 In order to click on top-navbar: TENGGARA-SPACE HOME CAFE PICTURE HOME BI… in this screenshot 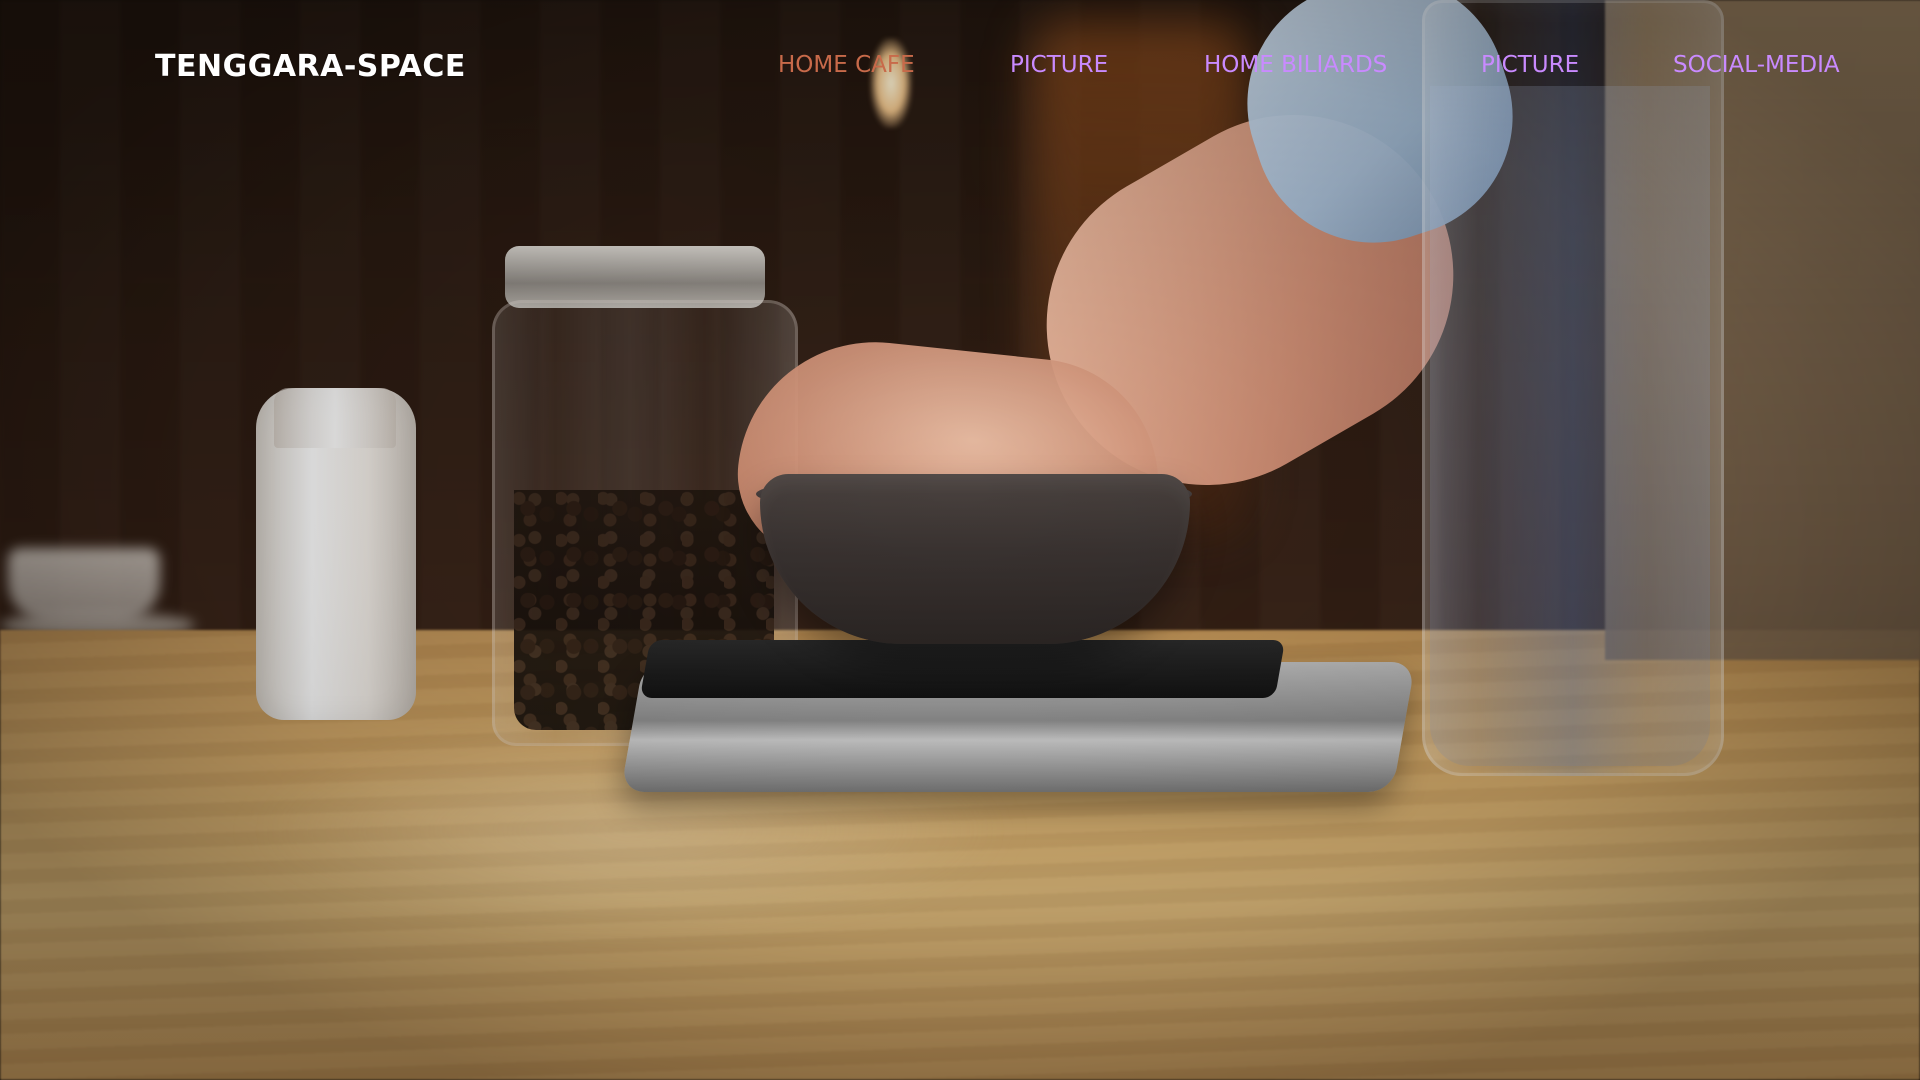, I will do `click(960, 70)`.